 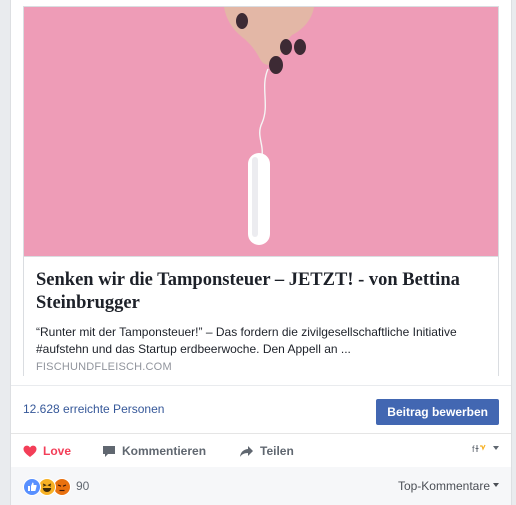 I want to click on share-label: Teilen, so click(x=277, y=451).